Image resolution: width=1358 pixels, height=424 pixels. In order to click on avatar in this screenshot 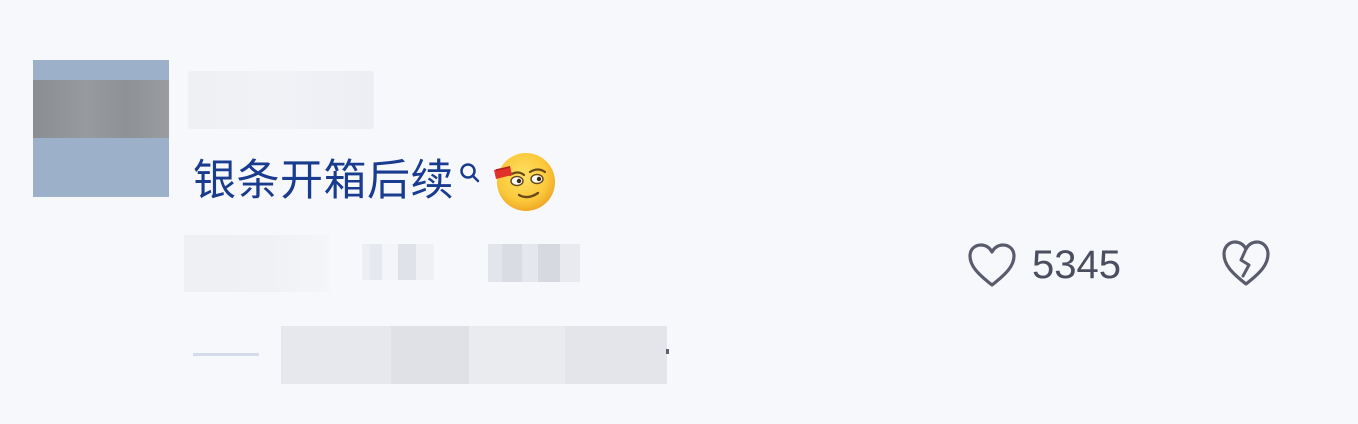, I will do `click(101, 128)`.